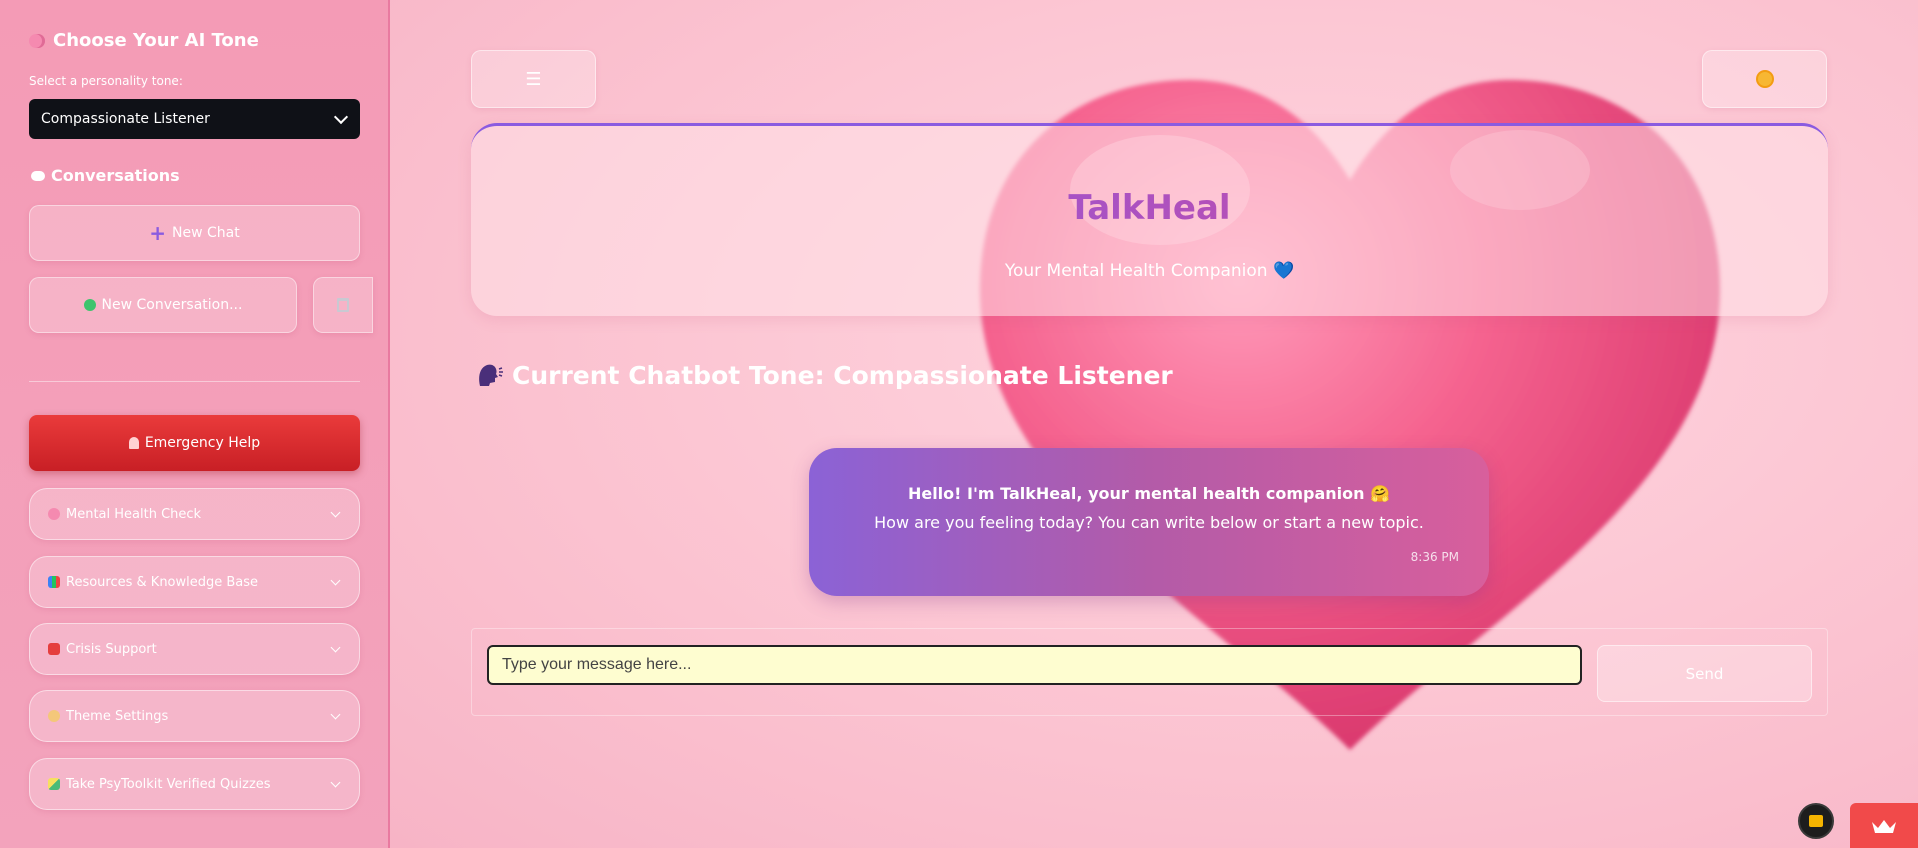 This screenshot has height=848, width=1918. I want to click on expander-label: Crisis Support, so click(111, 649).